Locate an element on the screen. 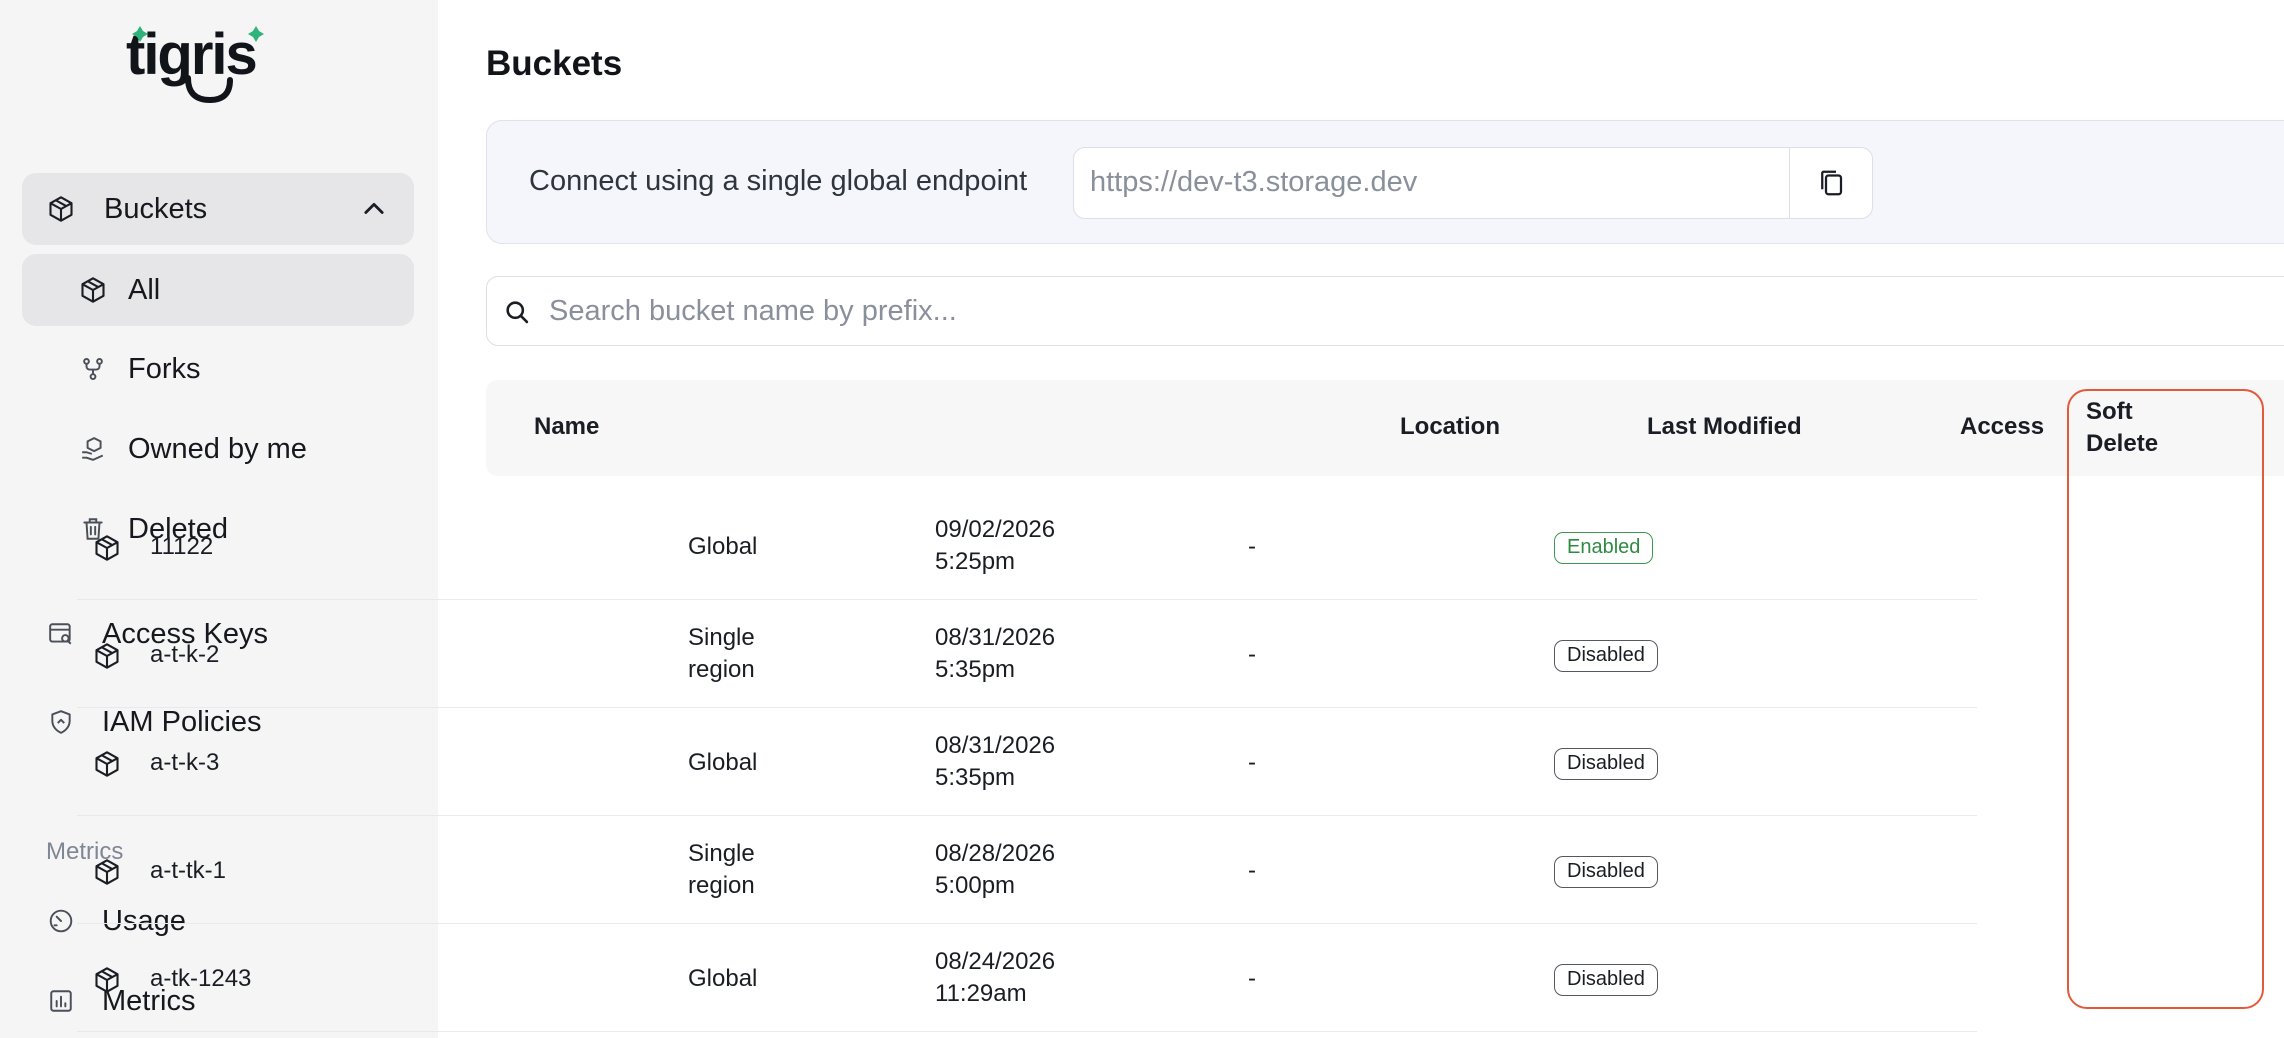 The width and height of the screenshot is (2284, 1038). soft-delete-badge: Enabled is located at coordinates (1604, 548).